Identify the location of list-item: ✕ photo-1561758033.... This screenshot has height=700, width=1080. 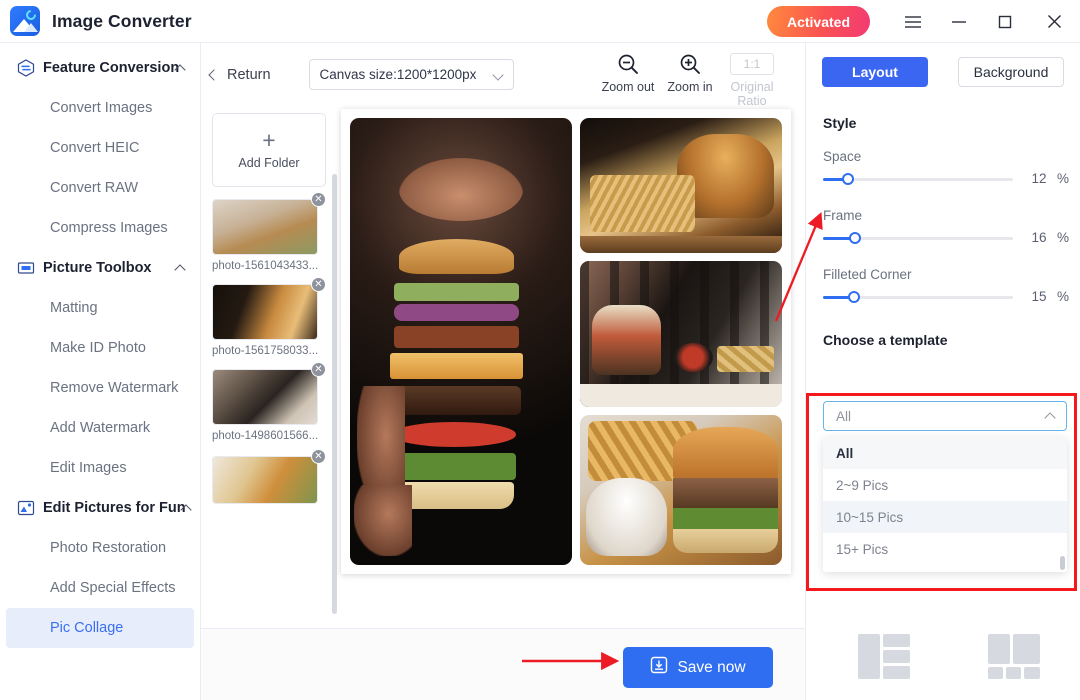
(269, 317).